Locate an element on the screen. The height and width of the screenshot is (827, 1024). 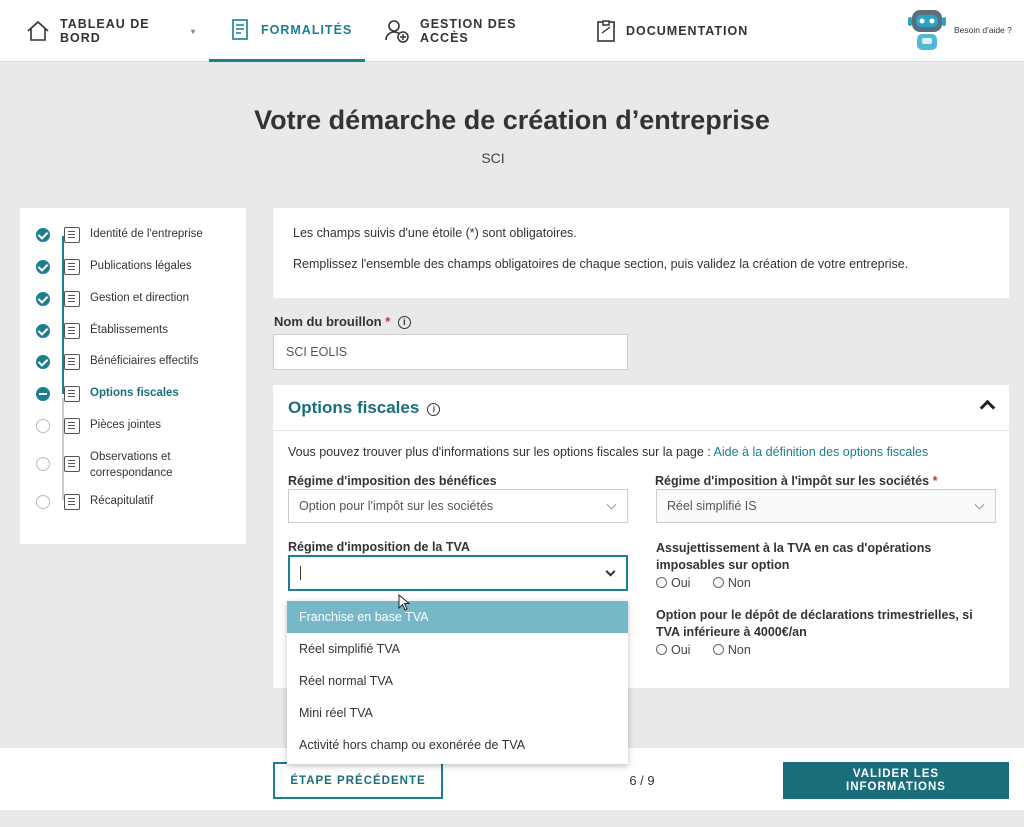
help-assistant: Besoin d'aide ? is located at coordinates (959, 30).